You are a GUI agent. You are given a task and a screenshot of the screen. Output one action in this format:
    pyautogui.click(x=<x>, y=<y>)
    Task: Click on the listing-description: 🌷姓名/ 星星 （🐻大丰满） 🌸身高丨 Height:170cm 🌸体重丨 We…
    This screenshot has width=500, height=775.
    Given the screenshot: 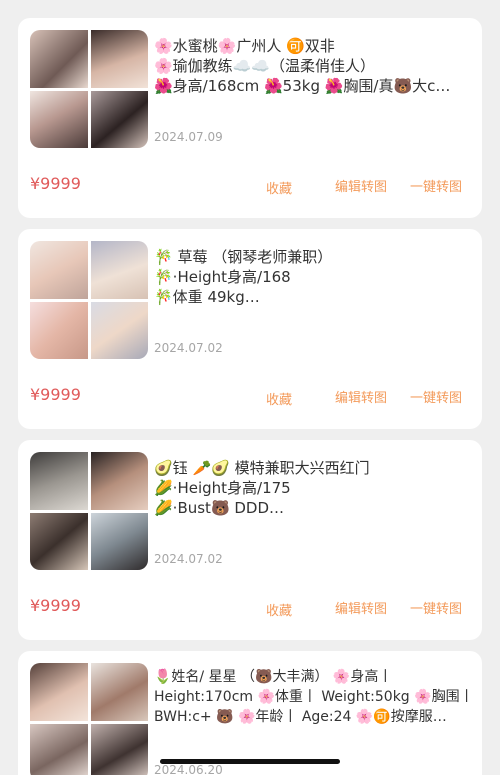 What is the action you would take?
    pyautogui.click(x=313, y=697)
    